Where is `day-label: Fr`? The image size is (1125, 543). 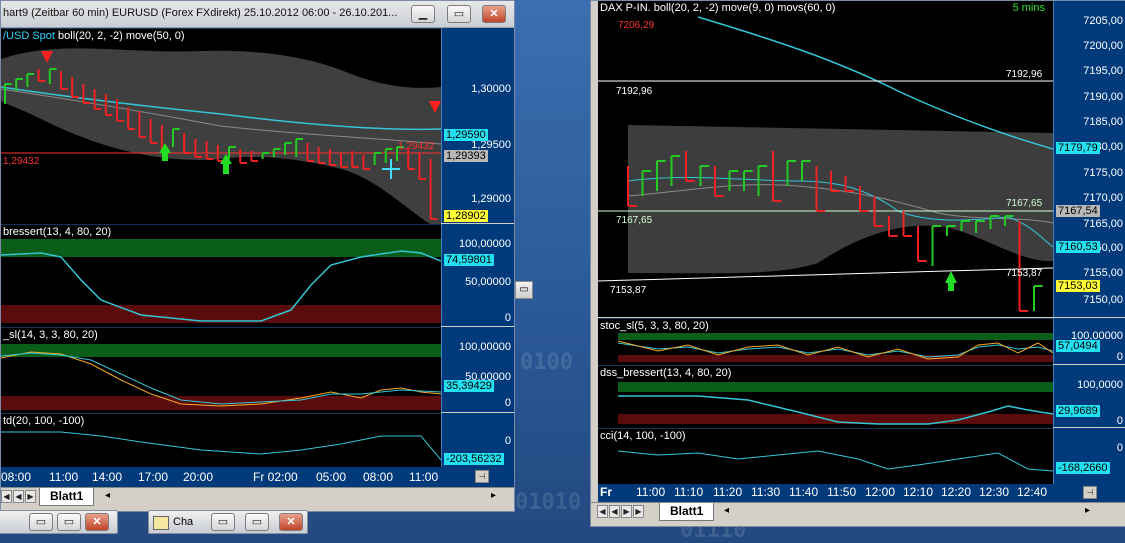 day-label: Fr is located at coordinates (606, 492).